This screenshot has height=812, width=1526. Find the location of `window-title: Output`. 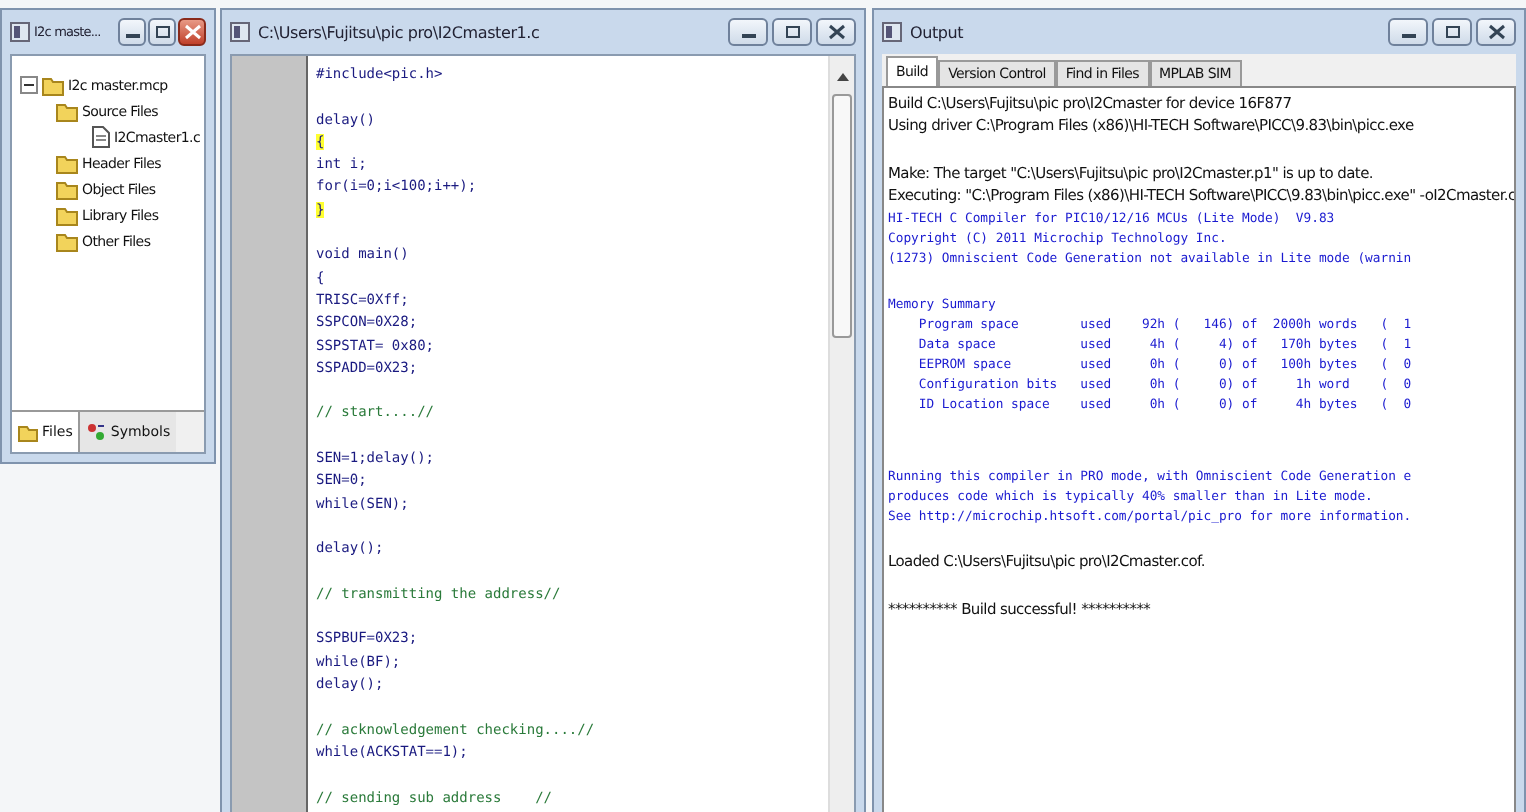

window-title: Output is located at coordinates (938, 32).